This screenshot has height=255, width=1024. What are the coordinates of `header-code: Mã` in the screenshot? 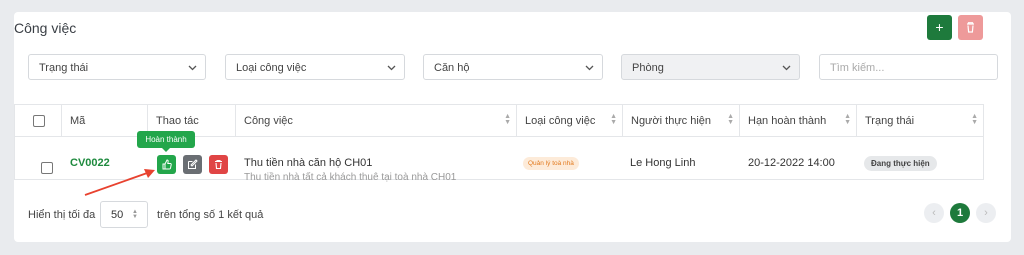 It's located at (105, 120).